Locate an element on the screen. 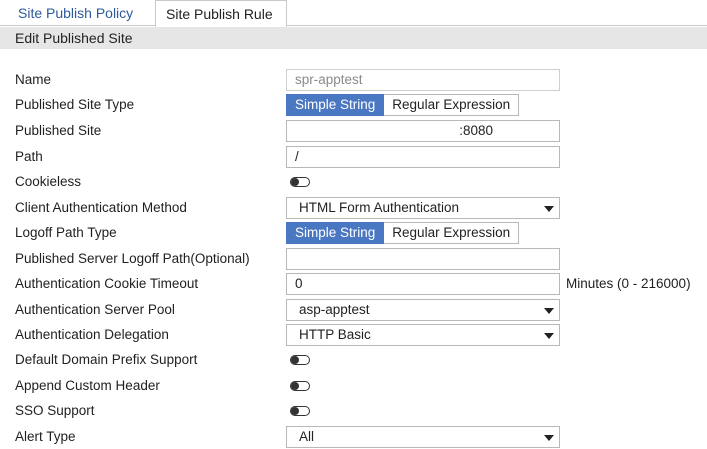 Image resolution: width=707 pixels, height=449 pixels. auth-server-pool-value: asp-apptest is located at coordinates (334, 309).